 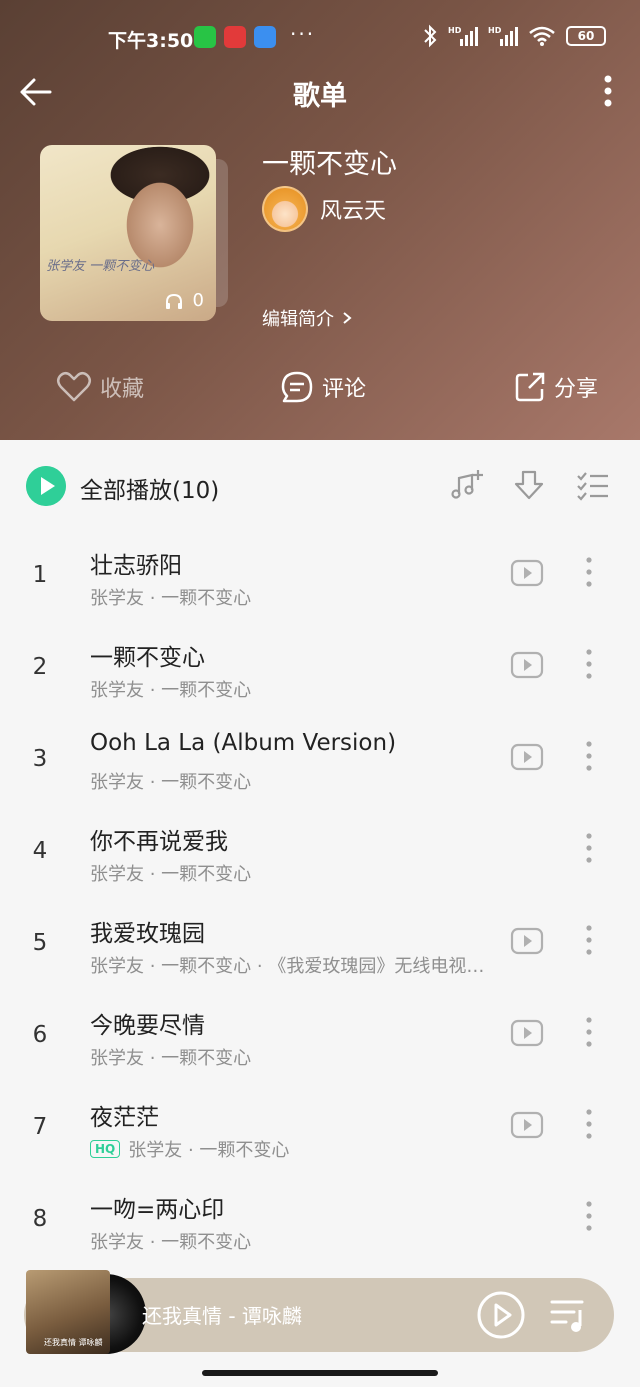 I want to click on nav-bar: 歌单, so click(x=320, y=91).